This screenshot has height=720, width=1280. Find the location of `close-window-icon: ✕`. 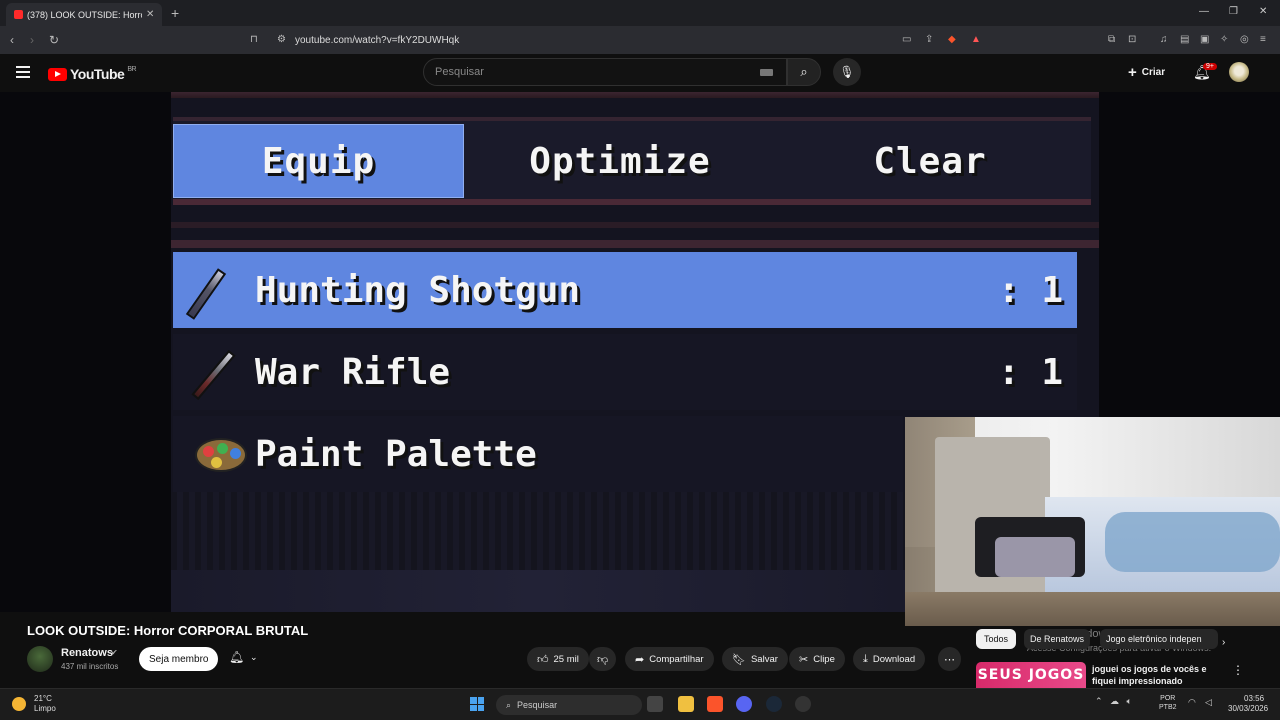

close-window-icon: ✕ is located at coordinates (1263, 11).